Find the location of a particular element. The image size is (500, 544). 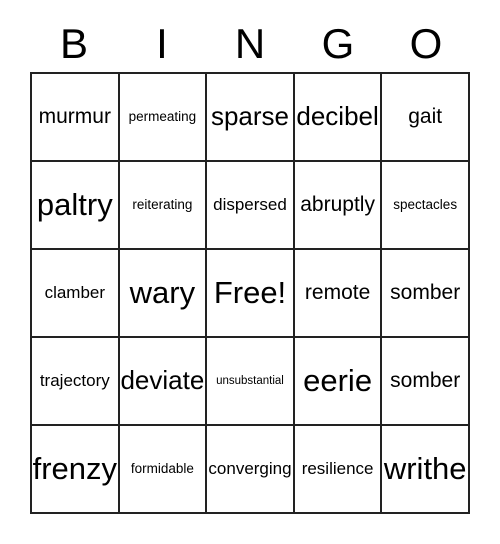

bingo-cell-o3: somber is located at coordinates (426, 294).